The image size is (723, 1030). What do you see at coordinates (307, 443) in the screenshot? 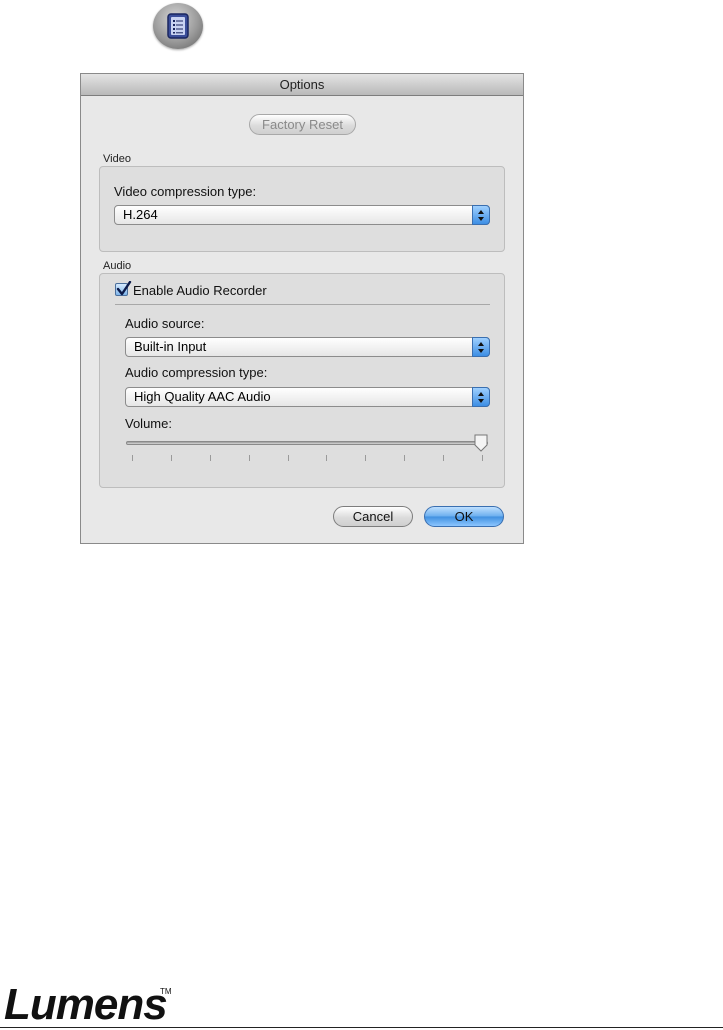
I see `volume-slider-track` at bounding box center [307, 443].